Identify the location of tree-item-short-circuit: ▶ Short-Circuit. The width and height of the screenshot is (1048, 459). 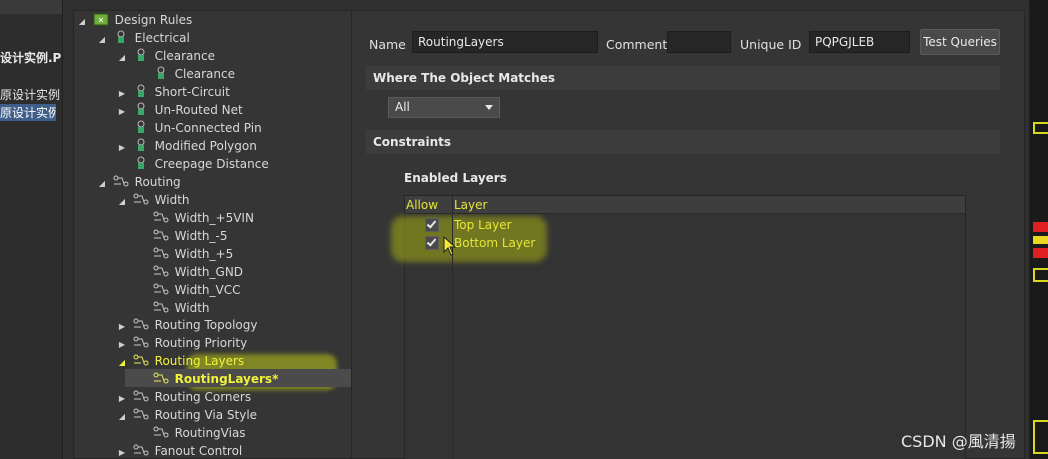
(173, 92).